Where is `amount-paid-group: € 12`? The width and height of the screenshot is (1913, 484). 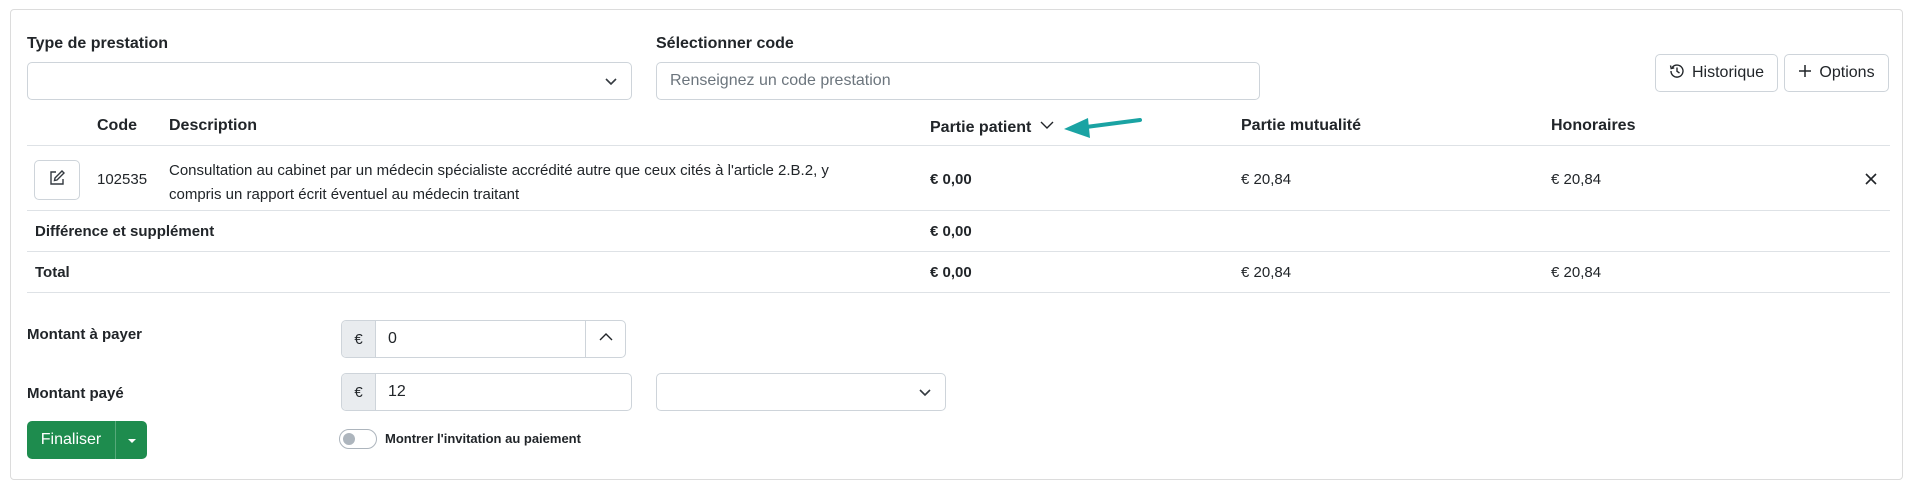
amount-paid-group: € 12 is located at coordinates (486, 392).